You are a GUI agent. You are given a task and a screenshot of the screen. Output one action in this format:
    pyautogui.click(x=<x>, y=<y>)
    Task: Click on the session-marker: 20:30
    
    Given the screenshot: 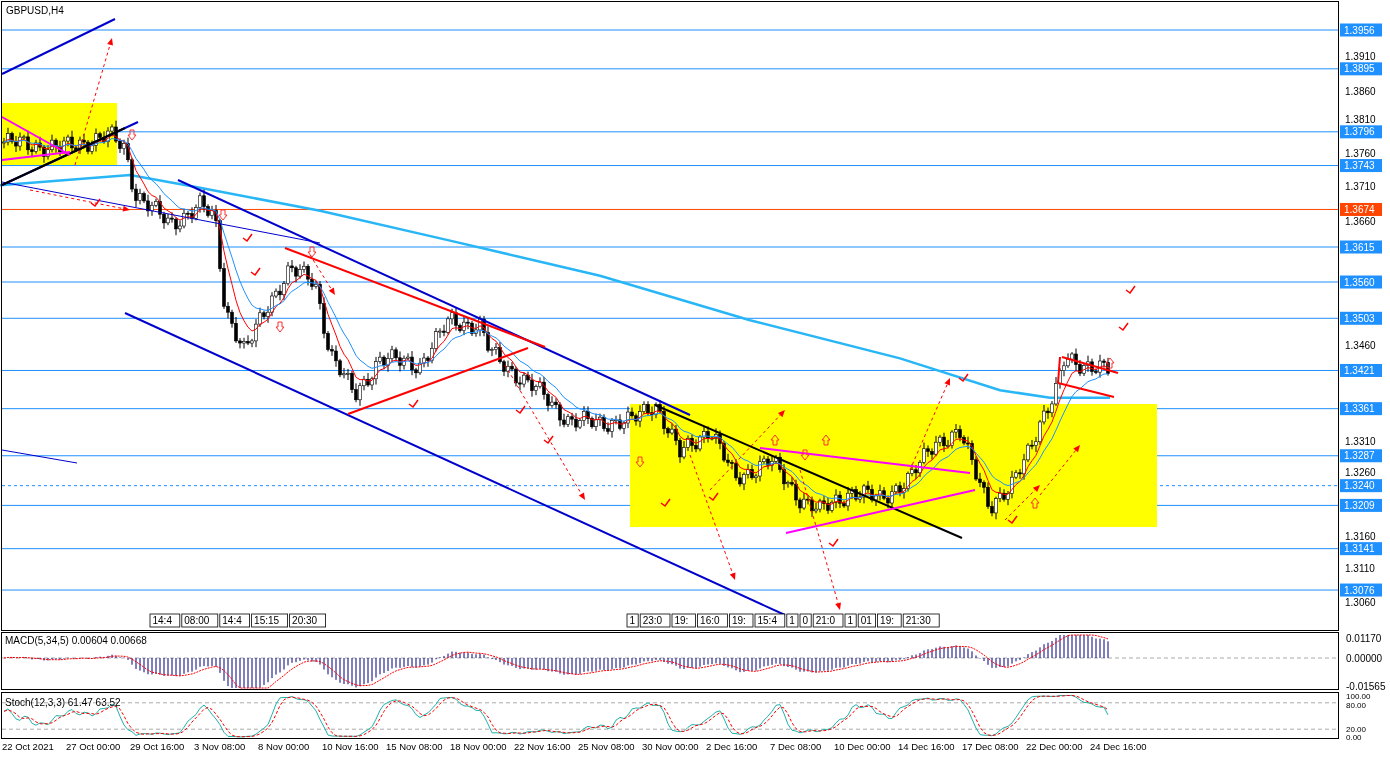 What is the action you would take?
    pyautogui.click(x=307, y=620)
    